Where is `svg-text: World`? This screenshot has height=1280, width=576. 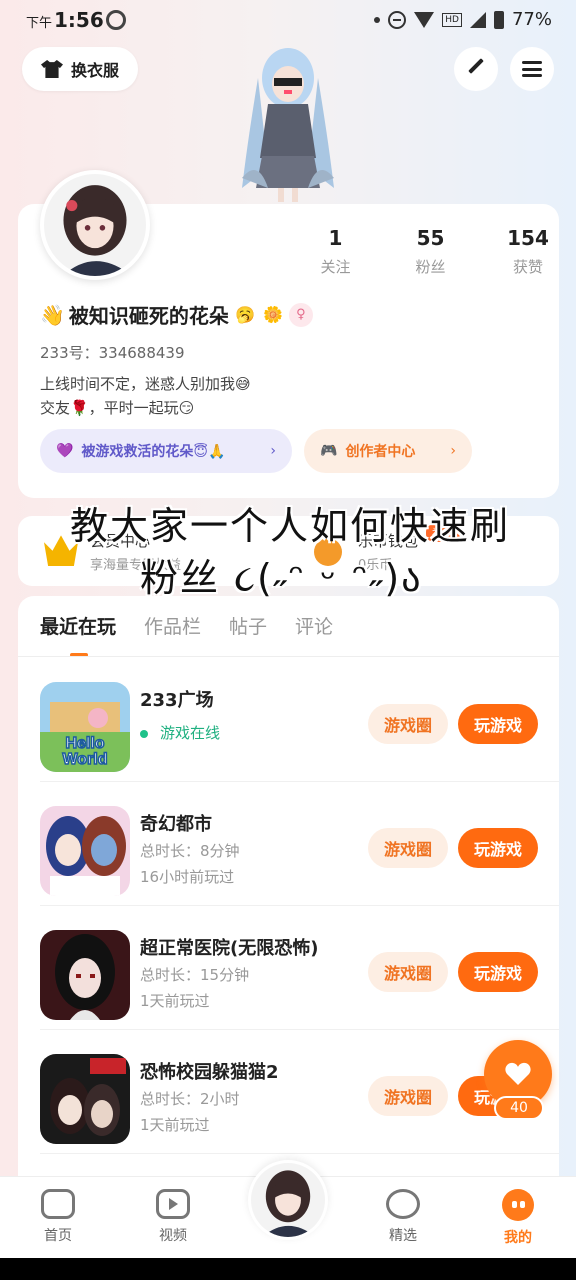 svg-text: World is located at coordinates (84, 759).